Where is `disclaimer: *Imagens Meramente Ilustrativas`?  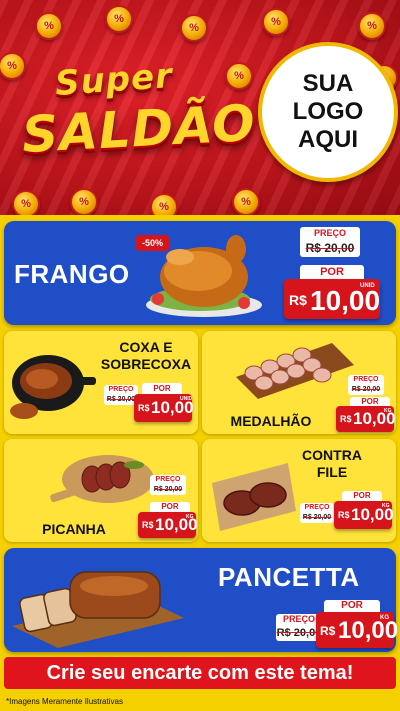
disclaimer: *Imagens Meramente Ilustrativas is located at coordinates (64, 701).